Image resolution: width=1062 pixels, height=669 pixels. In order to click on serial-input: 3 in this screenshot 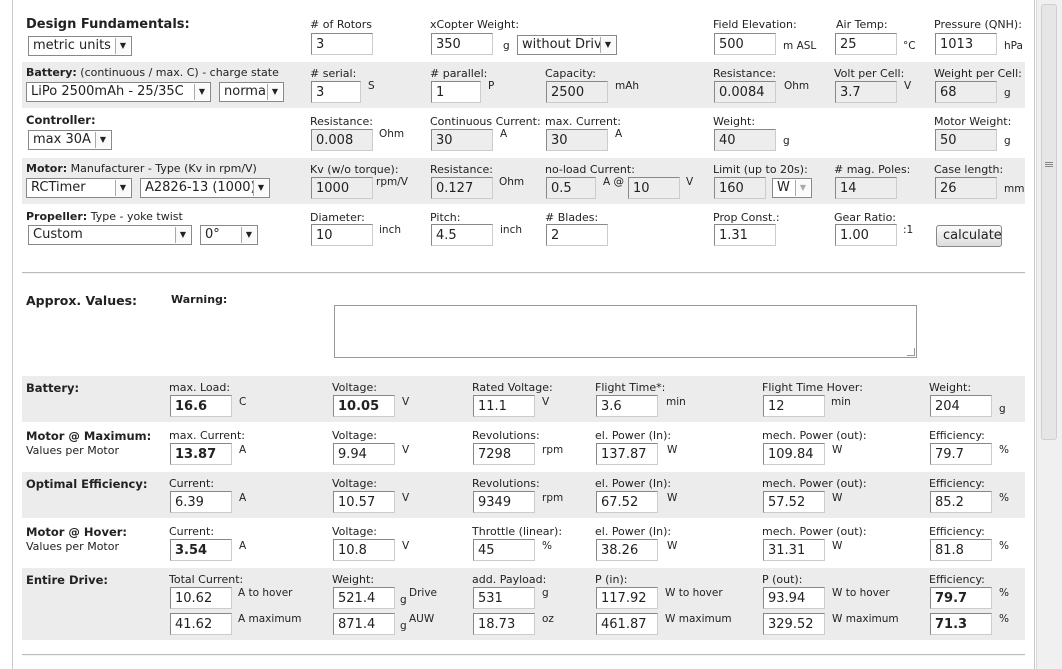, I will do `click(336, 92)`.